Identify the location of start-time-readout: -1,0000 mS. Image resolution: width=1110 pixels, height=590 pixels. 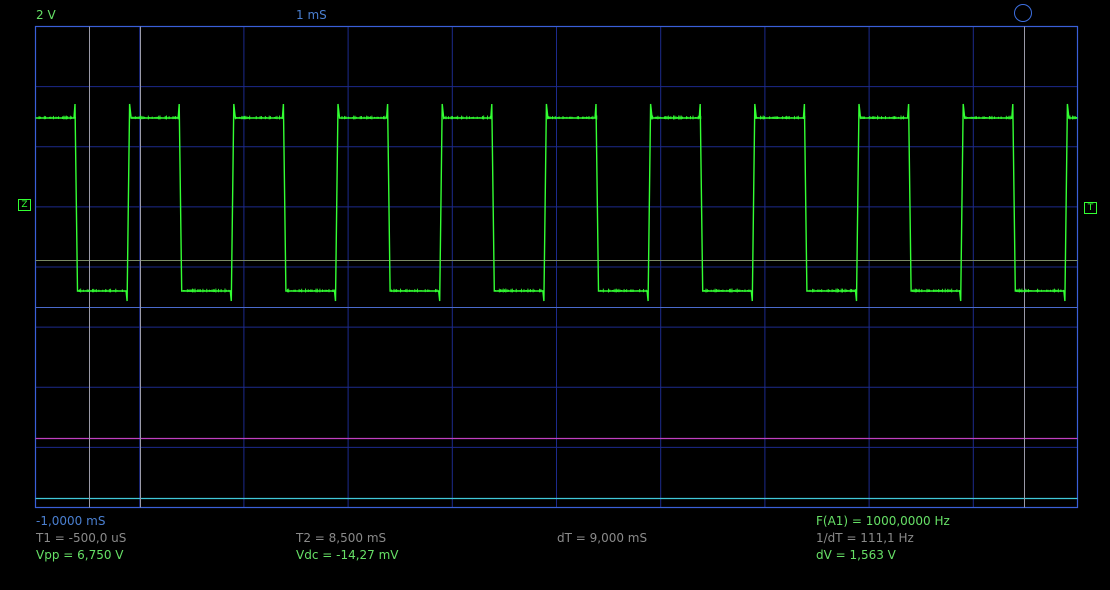
(71, 521).